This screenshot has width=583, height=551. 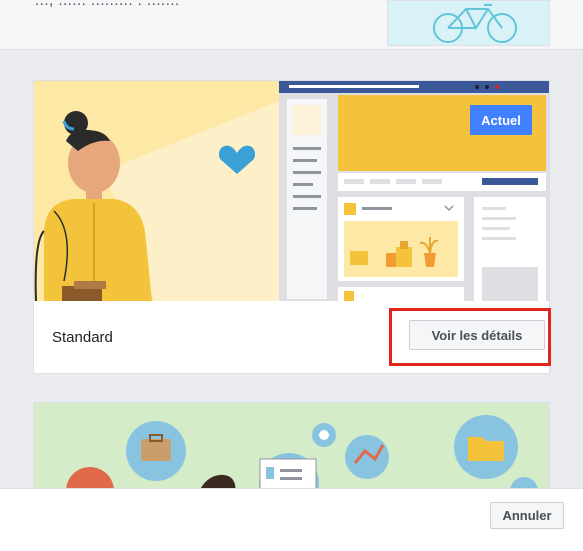 What do you see at coordinates (475, 23) in the screenshot?
I see `bicycle-icon` at bounding box center [475, 23].